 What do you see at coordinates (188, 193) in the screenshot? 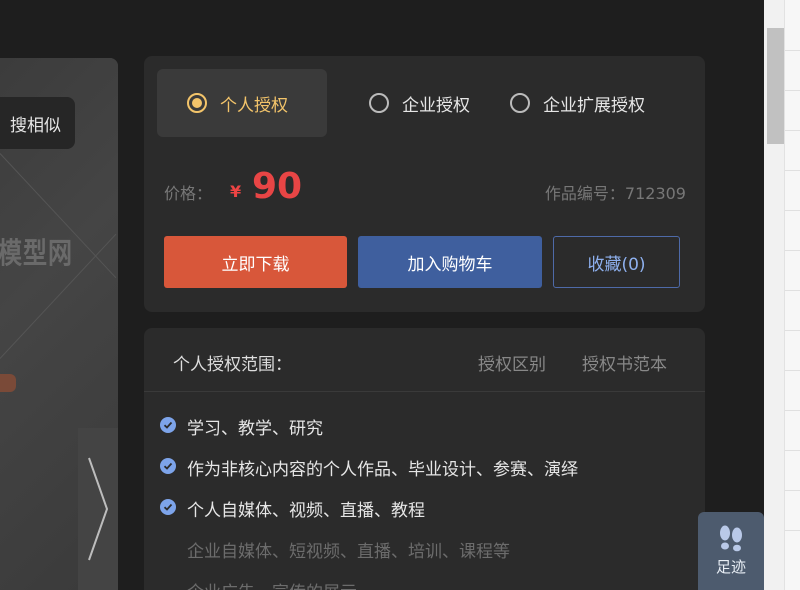
I see `price-label: 价格：` at bounding box center [188, 193].